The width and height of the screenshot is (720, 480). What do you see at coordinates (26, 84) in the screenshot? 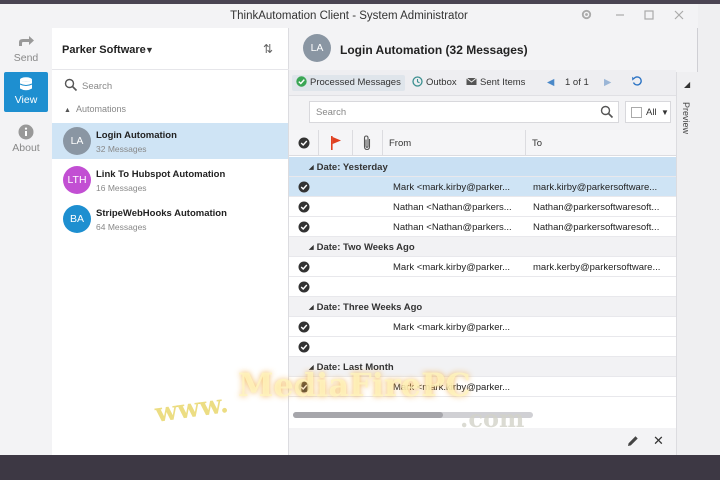
I see `database-icon` at bounding box center [26, 84].